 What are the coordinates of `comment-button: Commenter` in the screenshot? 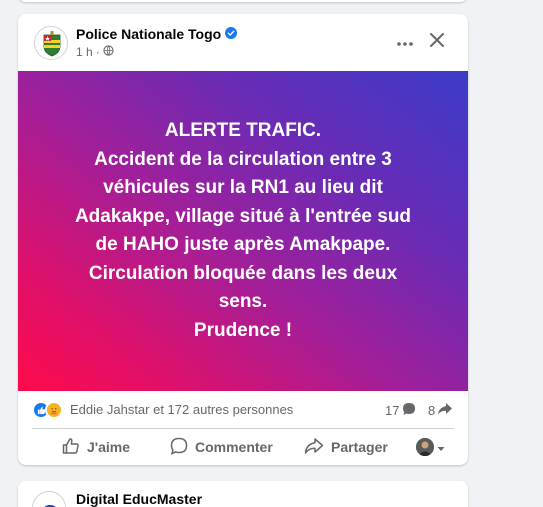 It's located at (221, 447).